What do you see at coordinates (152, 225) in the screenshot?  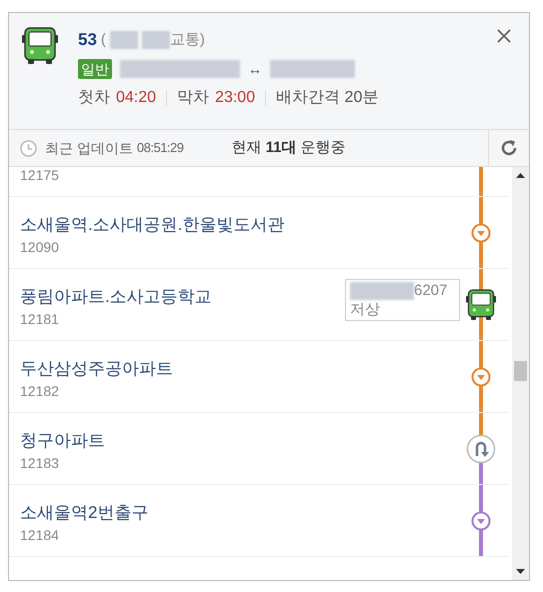 I see `stop-name: 소새울역.소사대공원.한울빛도서관` at bounding box center [152, 225].